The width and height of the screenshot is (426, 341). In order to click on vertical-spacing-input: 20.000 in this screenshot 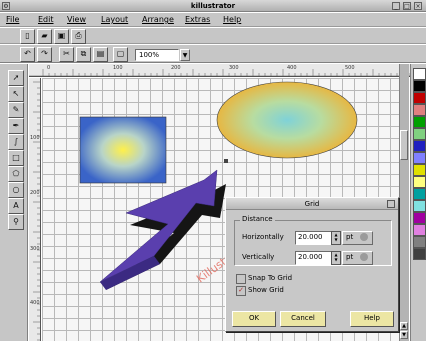, I will do `click(314, 258)`.